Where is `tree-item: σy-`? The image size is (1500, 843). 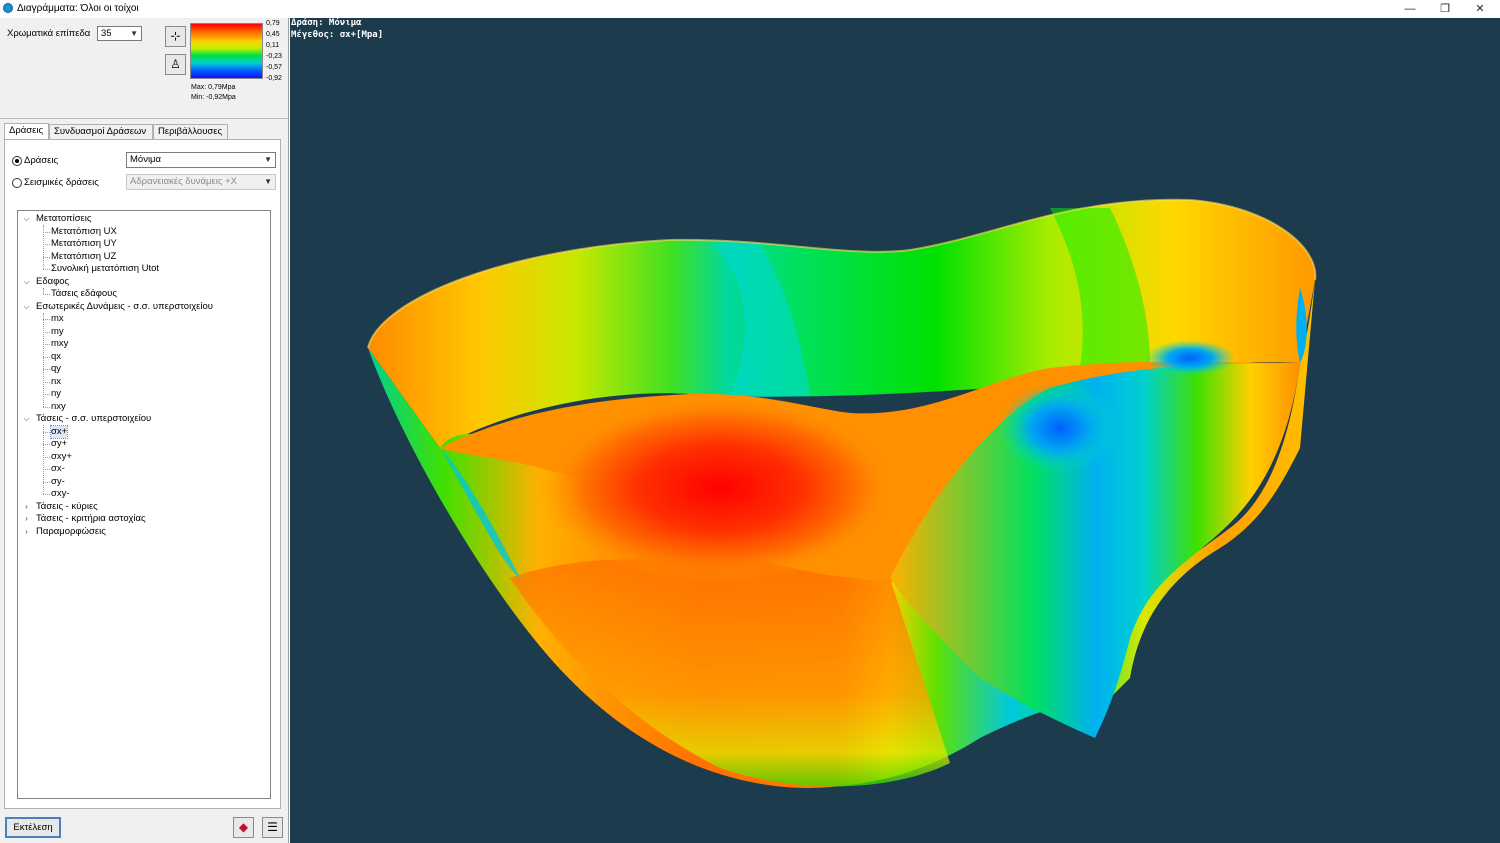 tree-item: σy- is located at coordinates (58, 482).